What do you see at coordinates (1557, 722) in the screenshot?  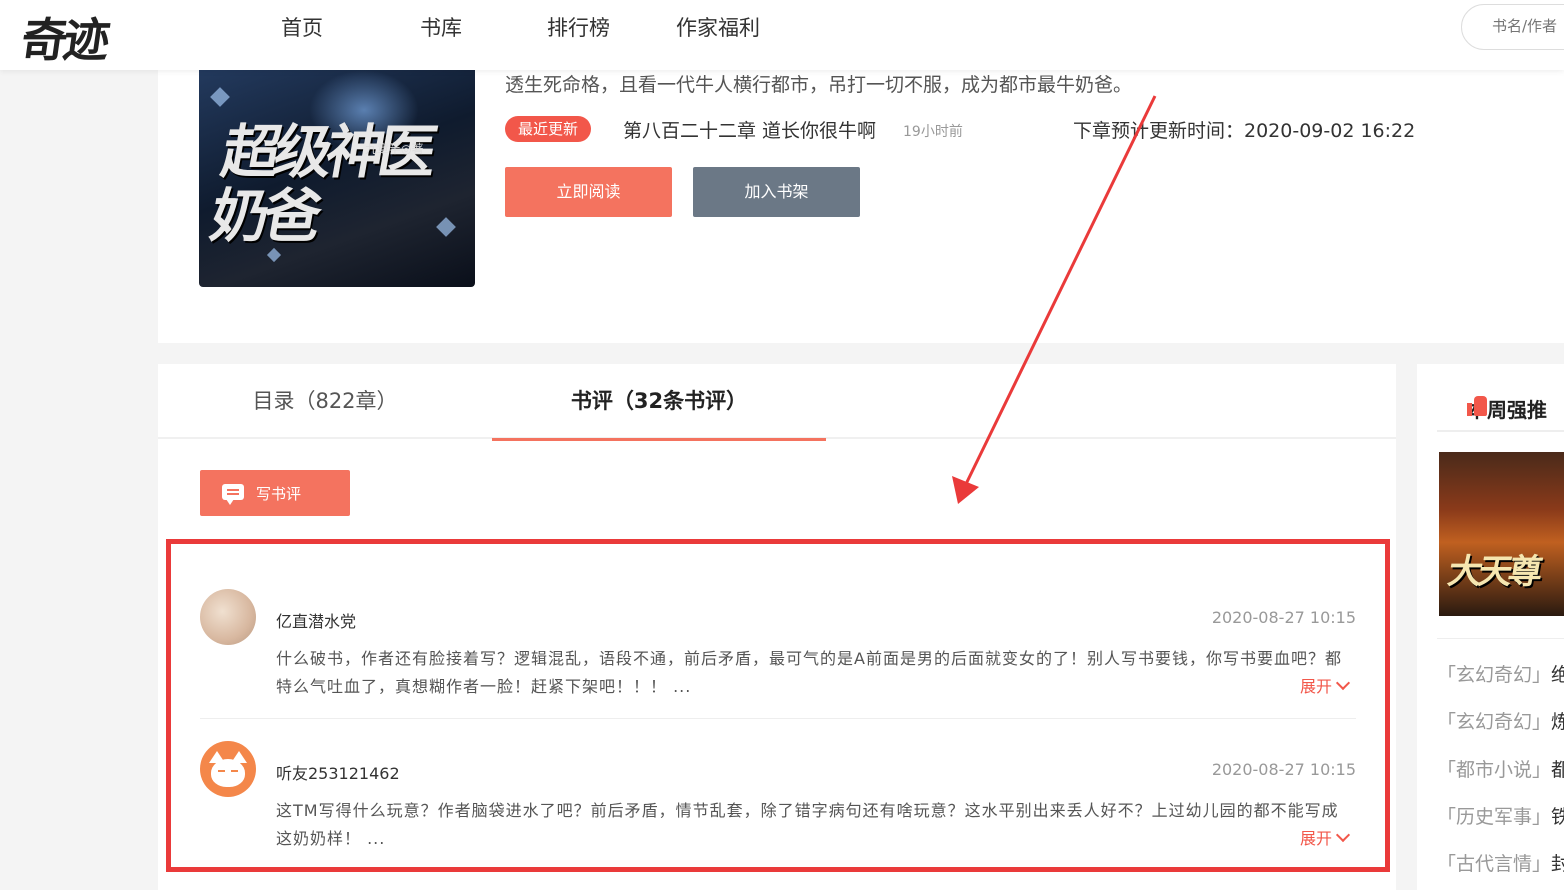 I see `recommend-title: 炼` at bounding box center [1557, 722].